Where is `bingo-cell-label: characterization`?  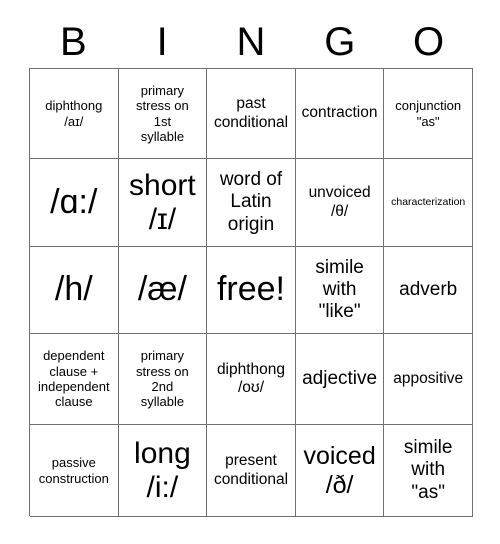
bingo-cell-label: characterization is located at coordinates (428, 202).